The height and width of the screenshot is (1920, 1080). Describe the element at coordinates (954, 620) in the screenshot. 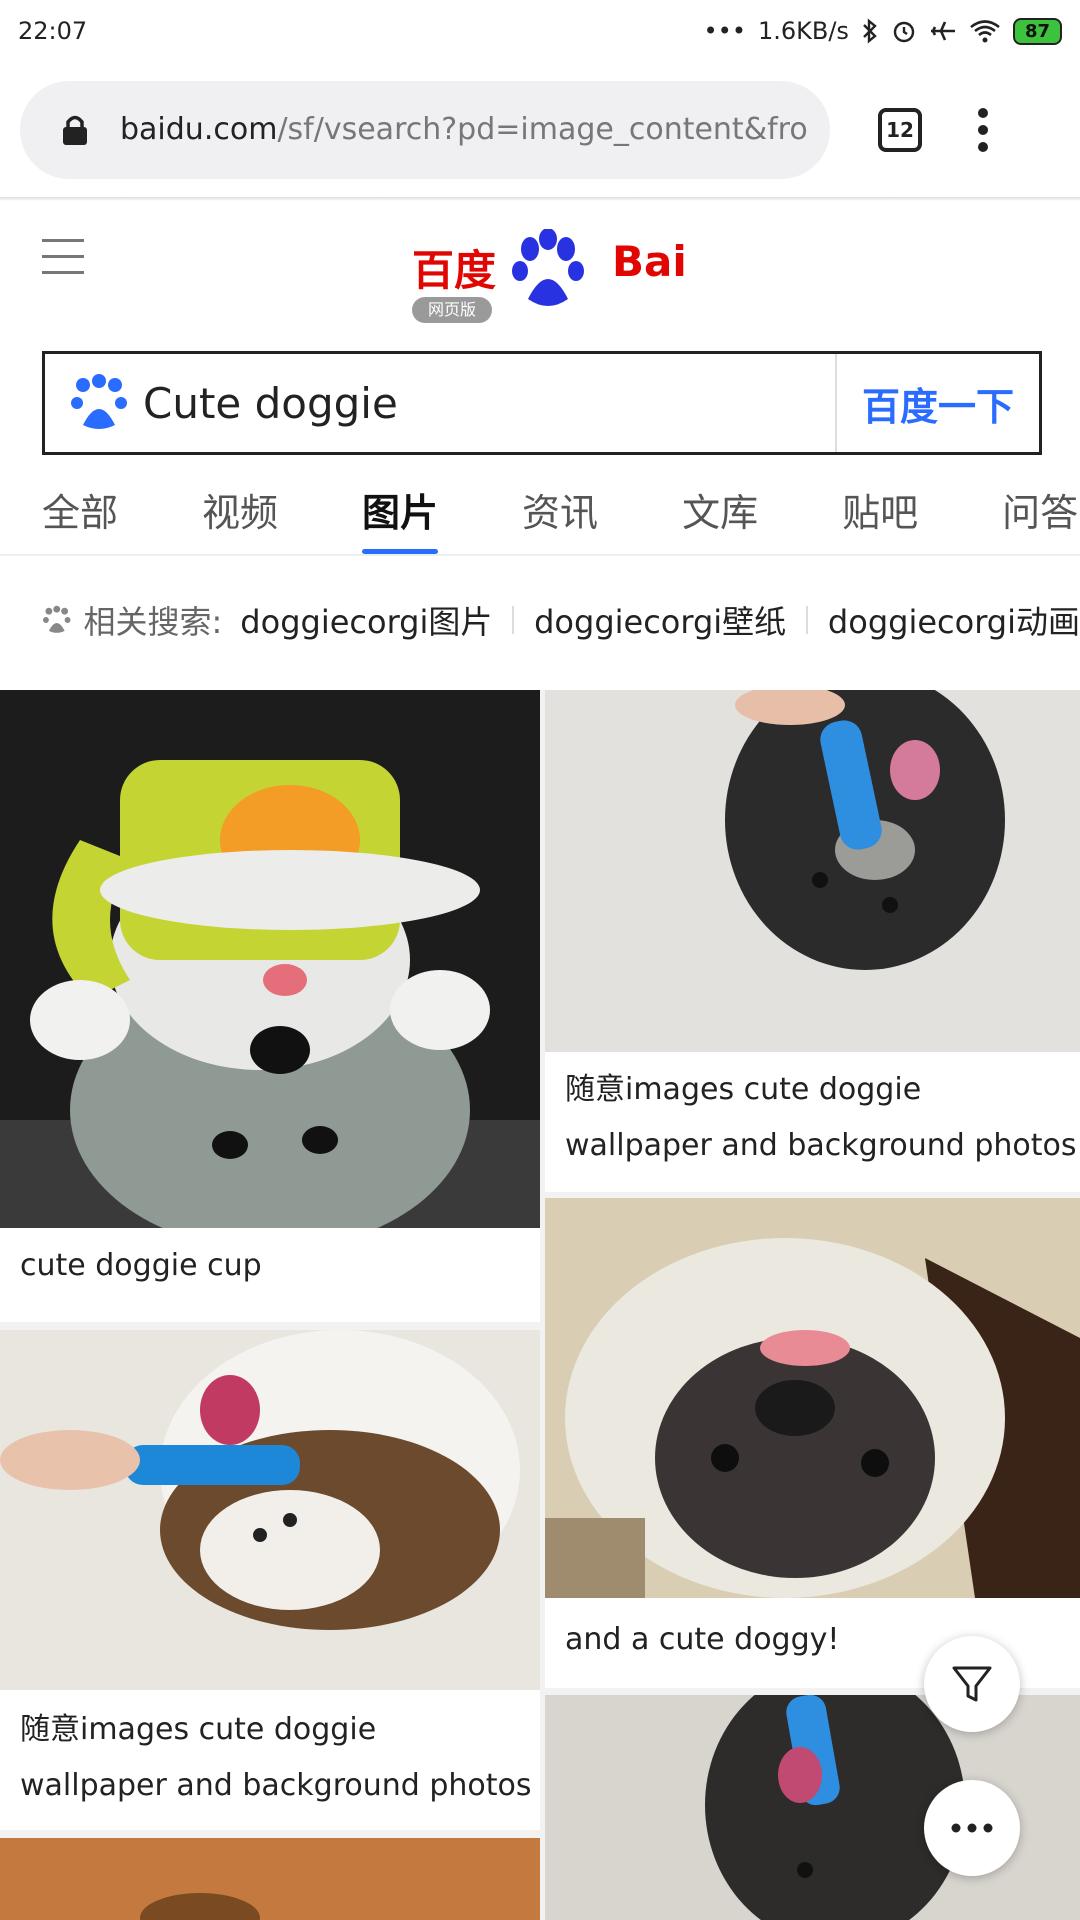

I see `related-item: doggiecorgi动画` at that location.